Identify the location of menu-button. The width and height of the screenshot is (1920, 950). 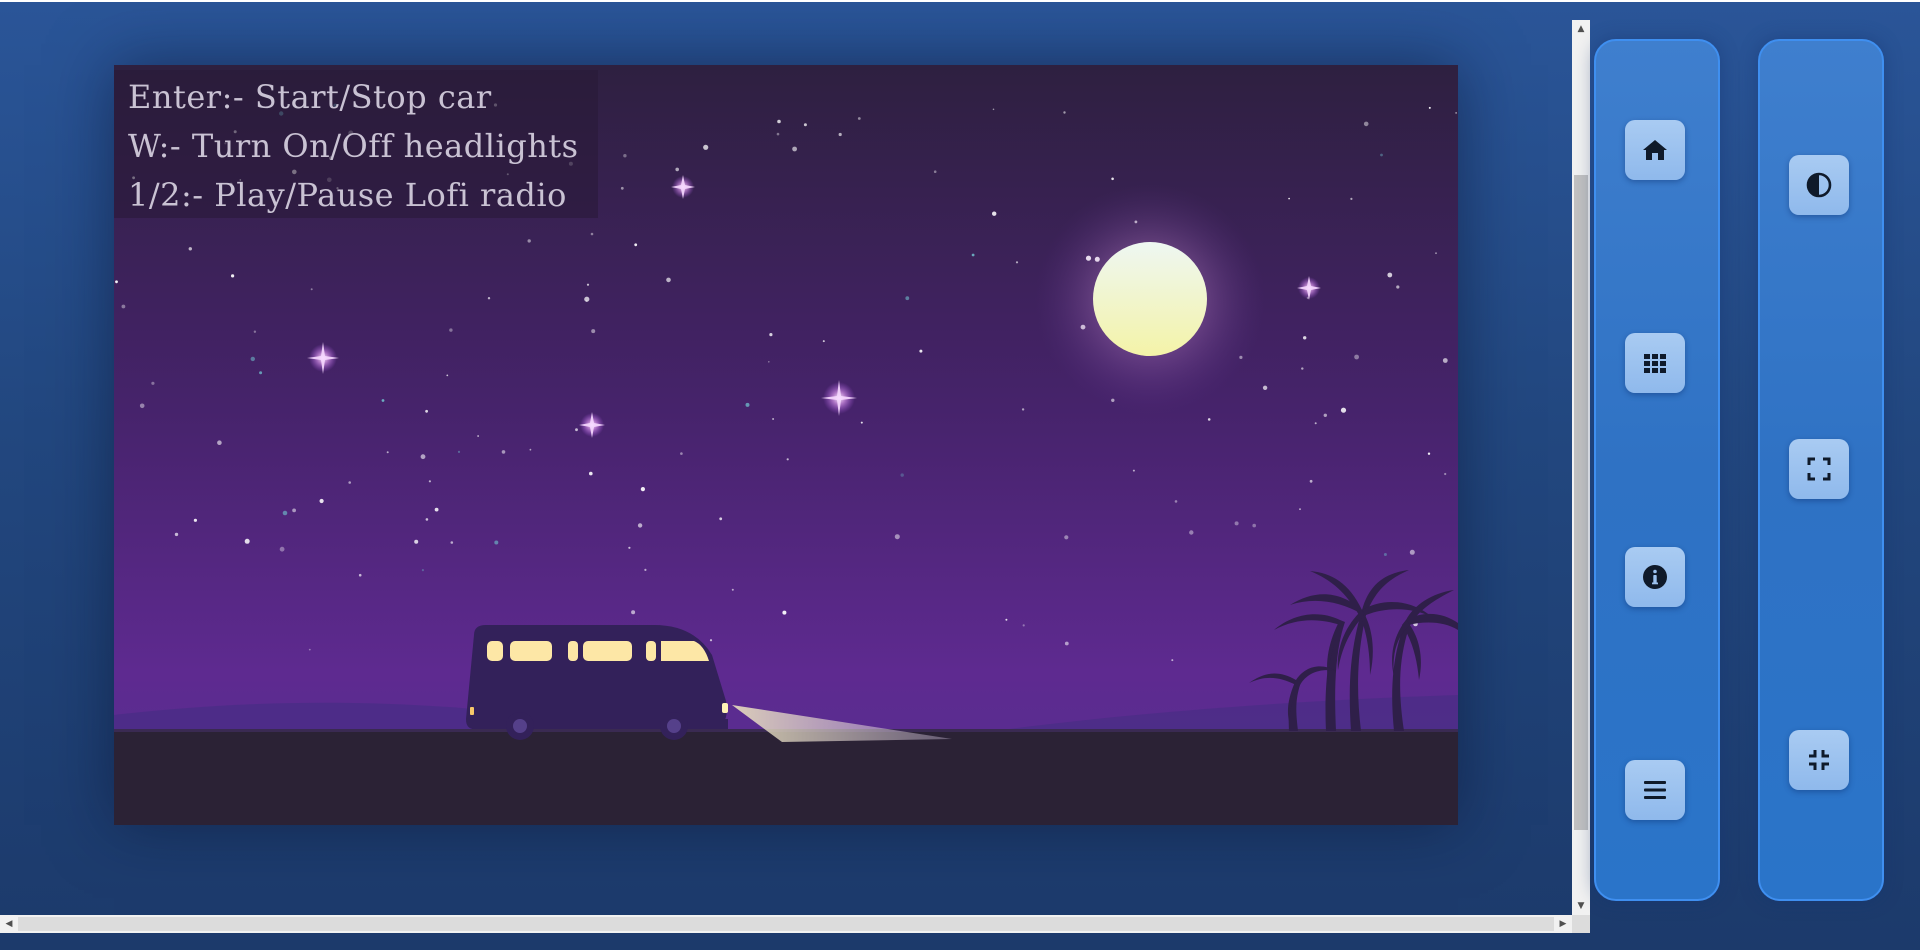
(1655, 790).